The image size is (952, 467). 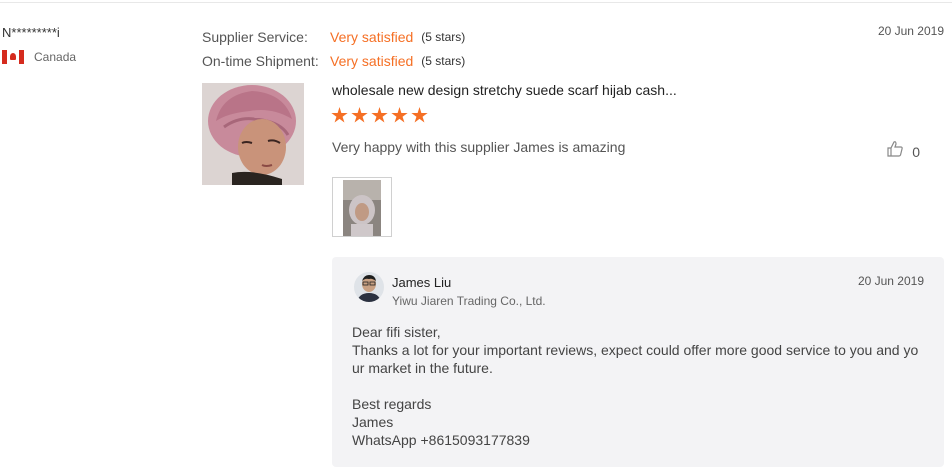 I want to click on reply-date: 20 Jun 2019, so click(x=890, y=281).